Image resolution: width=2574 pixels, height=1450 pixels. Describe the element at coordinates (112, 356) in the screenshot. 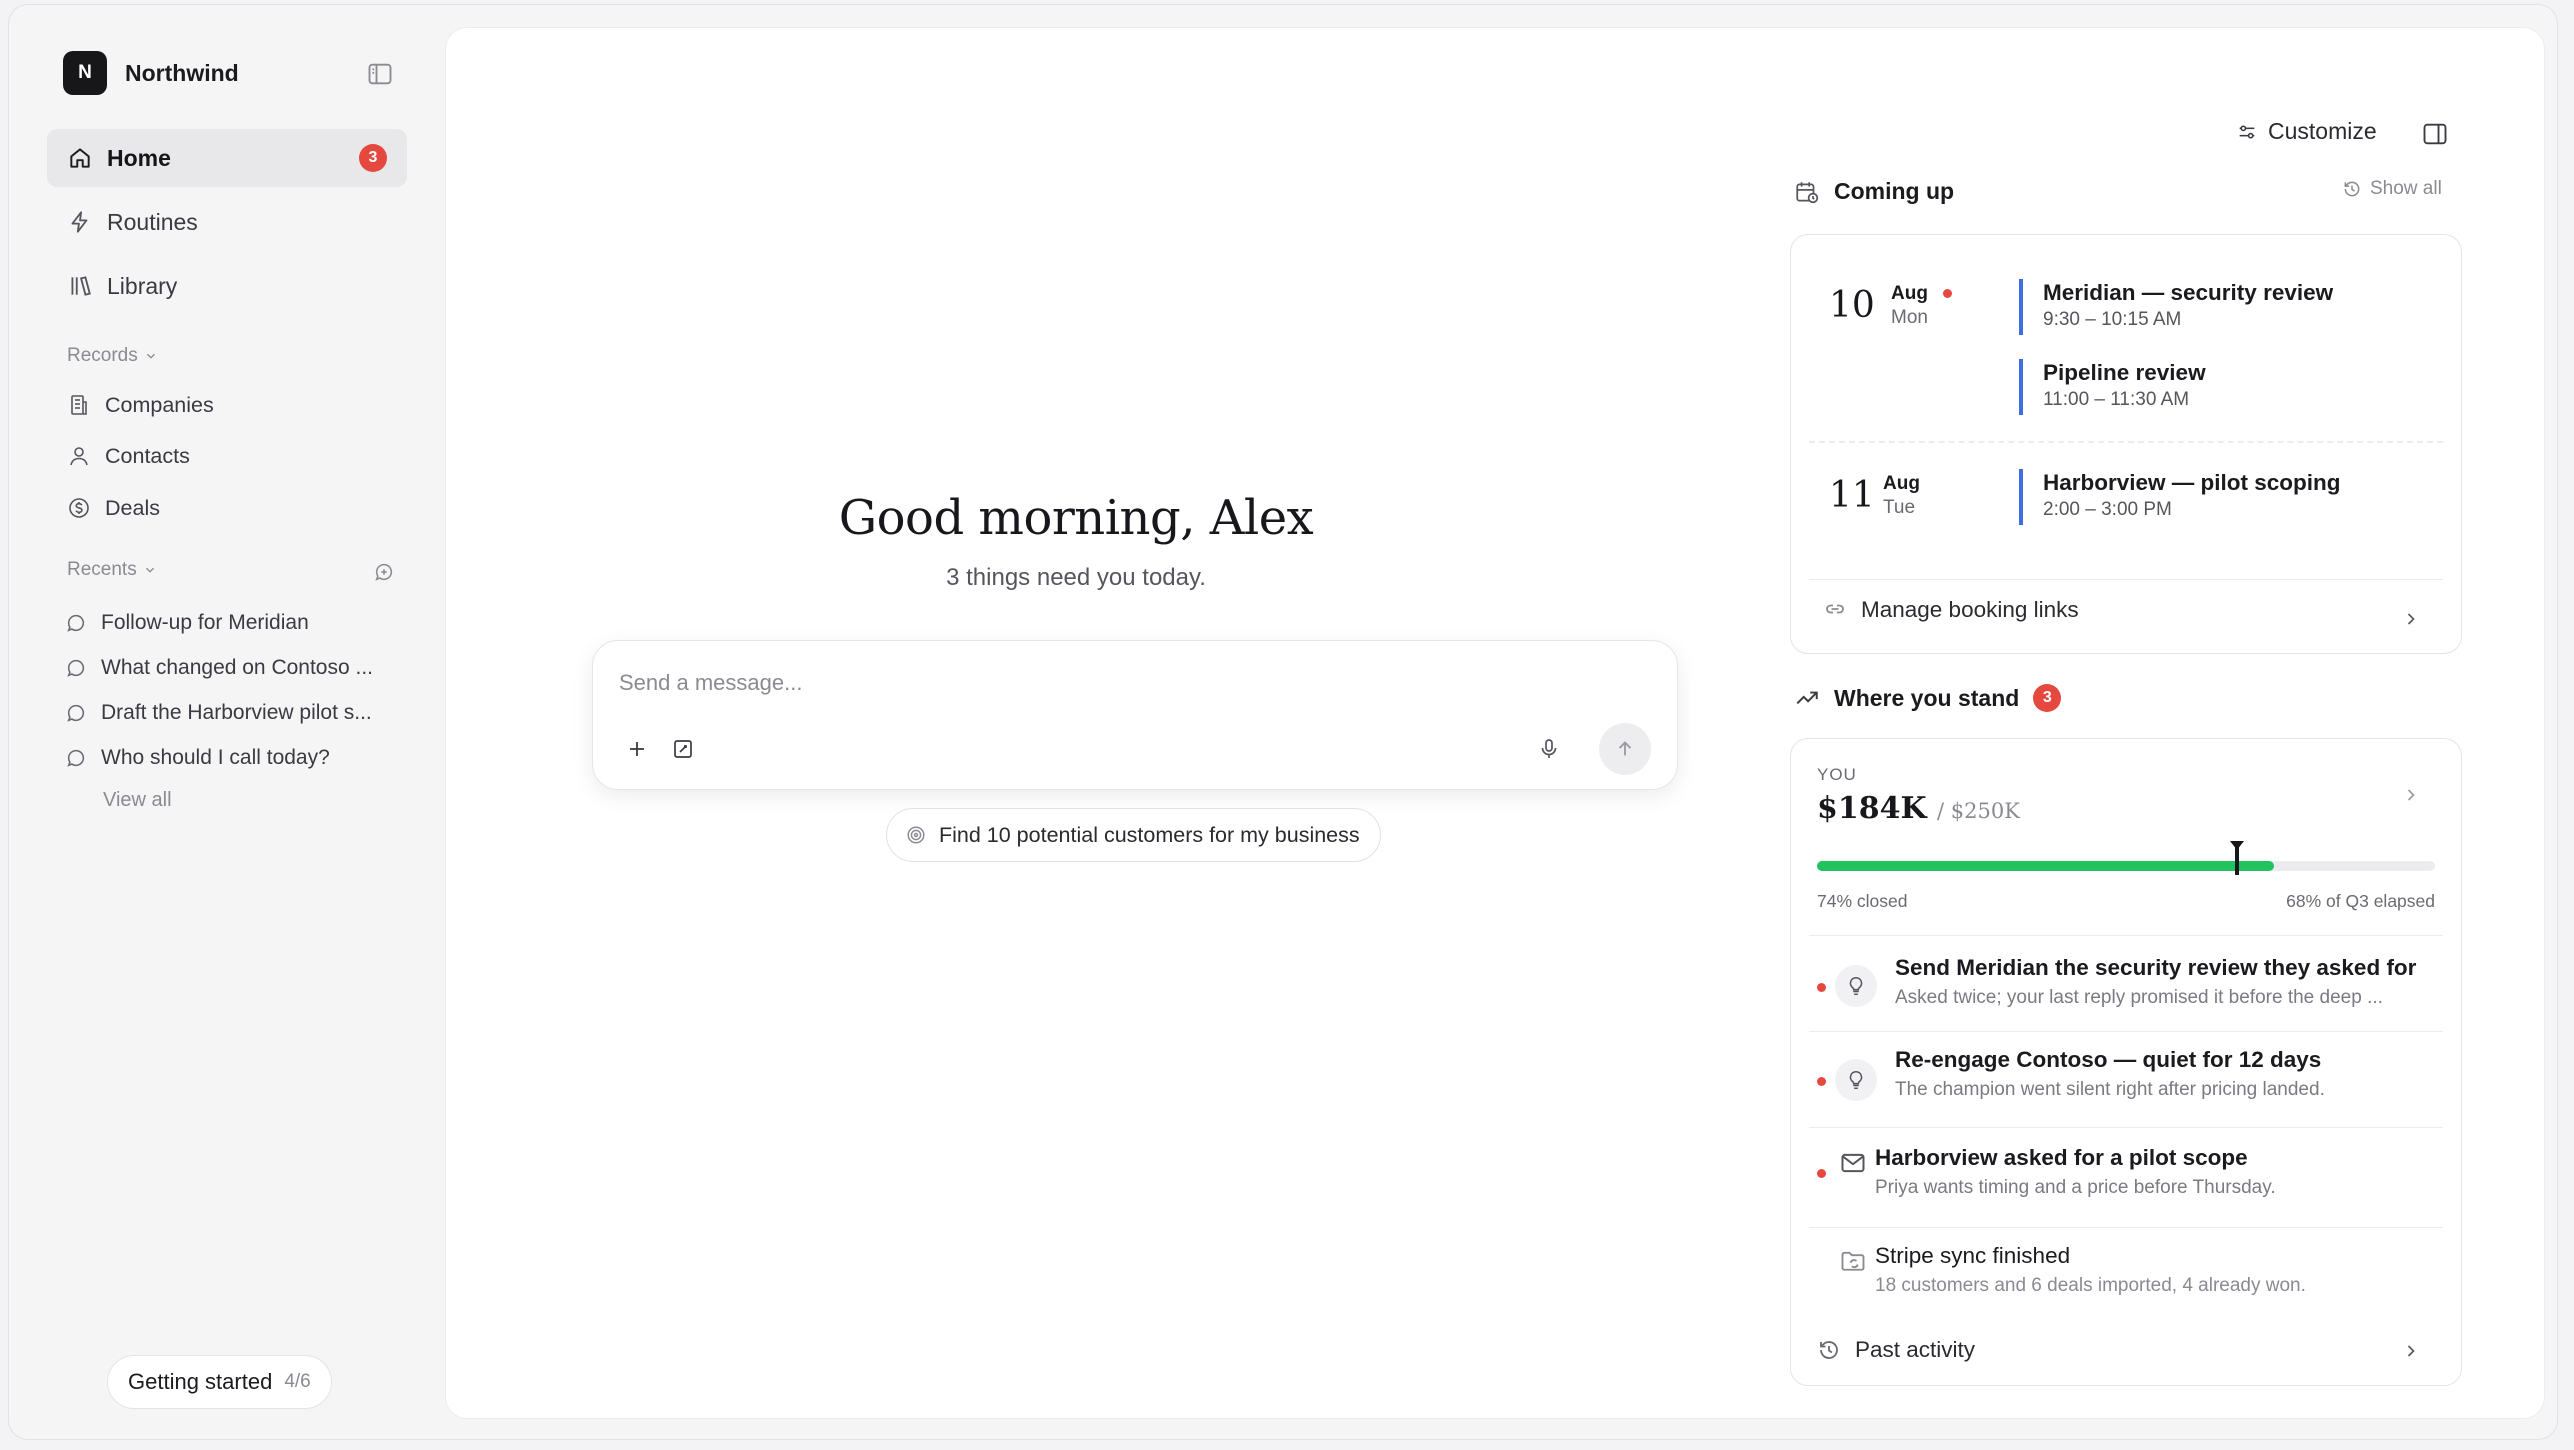

I see `records-section-toggle: Records` at that location.